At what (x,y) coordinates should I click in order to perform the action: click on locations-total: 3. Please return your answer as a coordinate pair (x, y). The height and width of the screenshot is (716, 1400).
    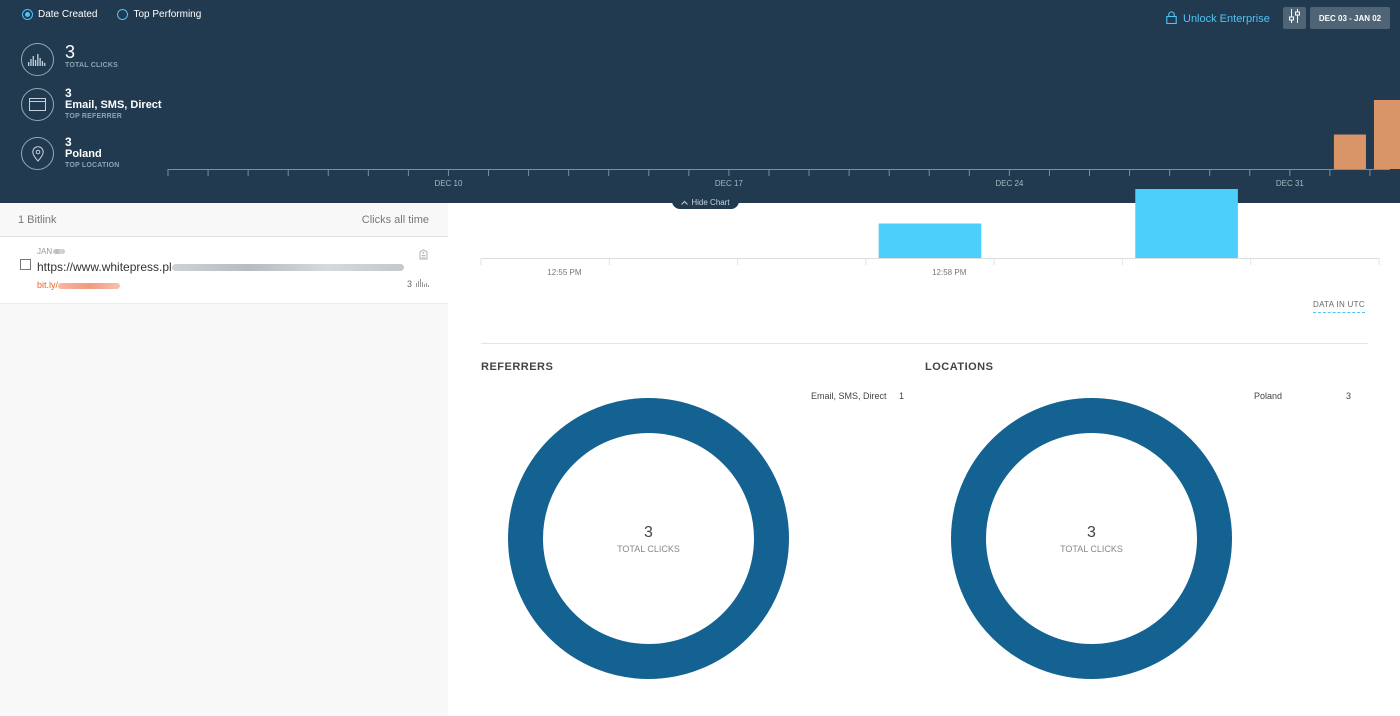
    Looking at the image, I should click on (1091, 532).